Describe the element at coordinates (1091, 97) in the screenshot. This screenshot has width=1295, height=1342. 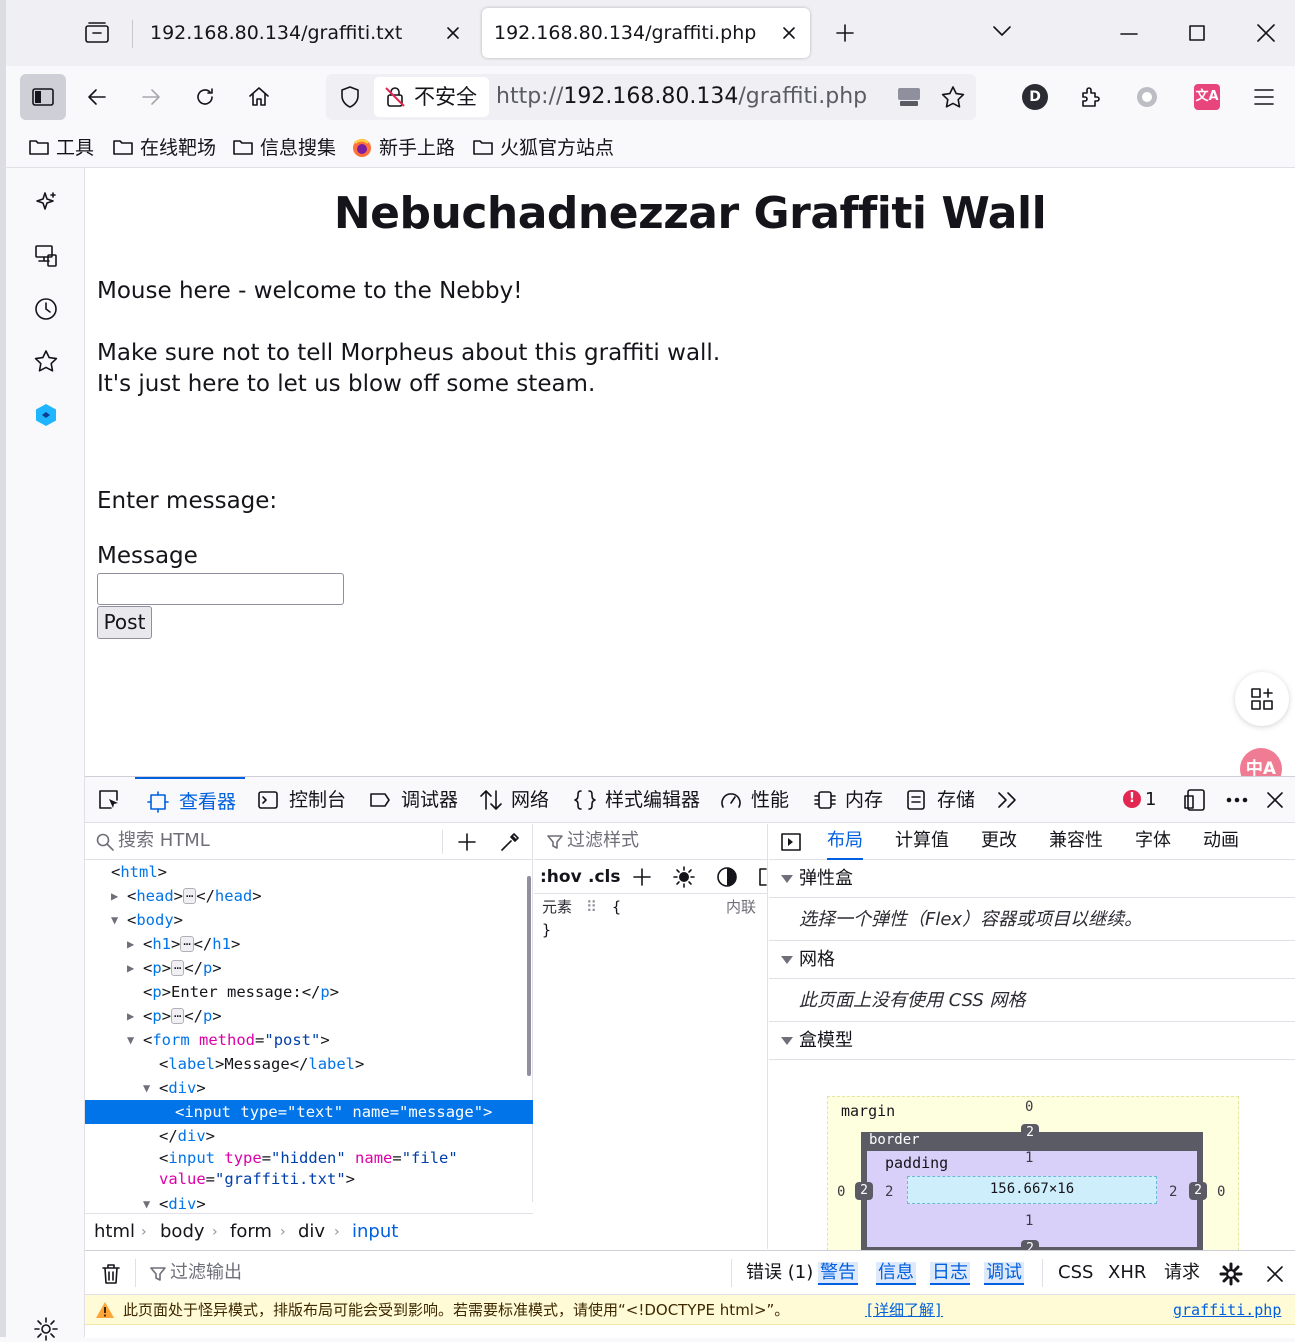
I see `extensions-puzzle-icon` at that location.